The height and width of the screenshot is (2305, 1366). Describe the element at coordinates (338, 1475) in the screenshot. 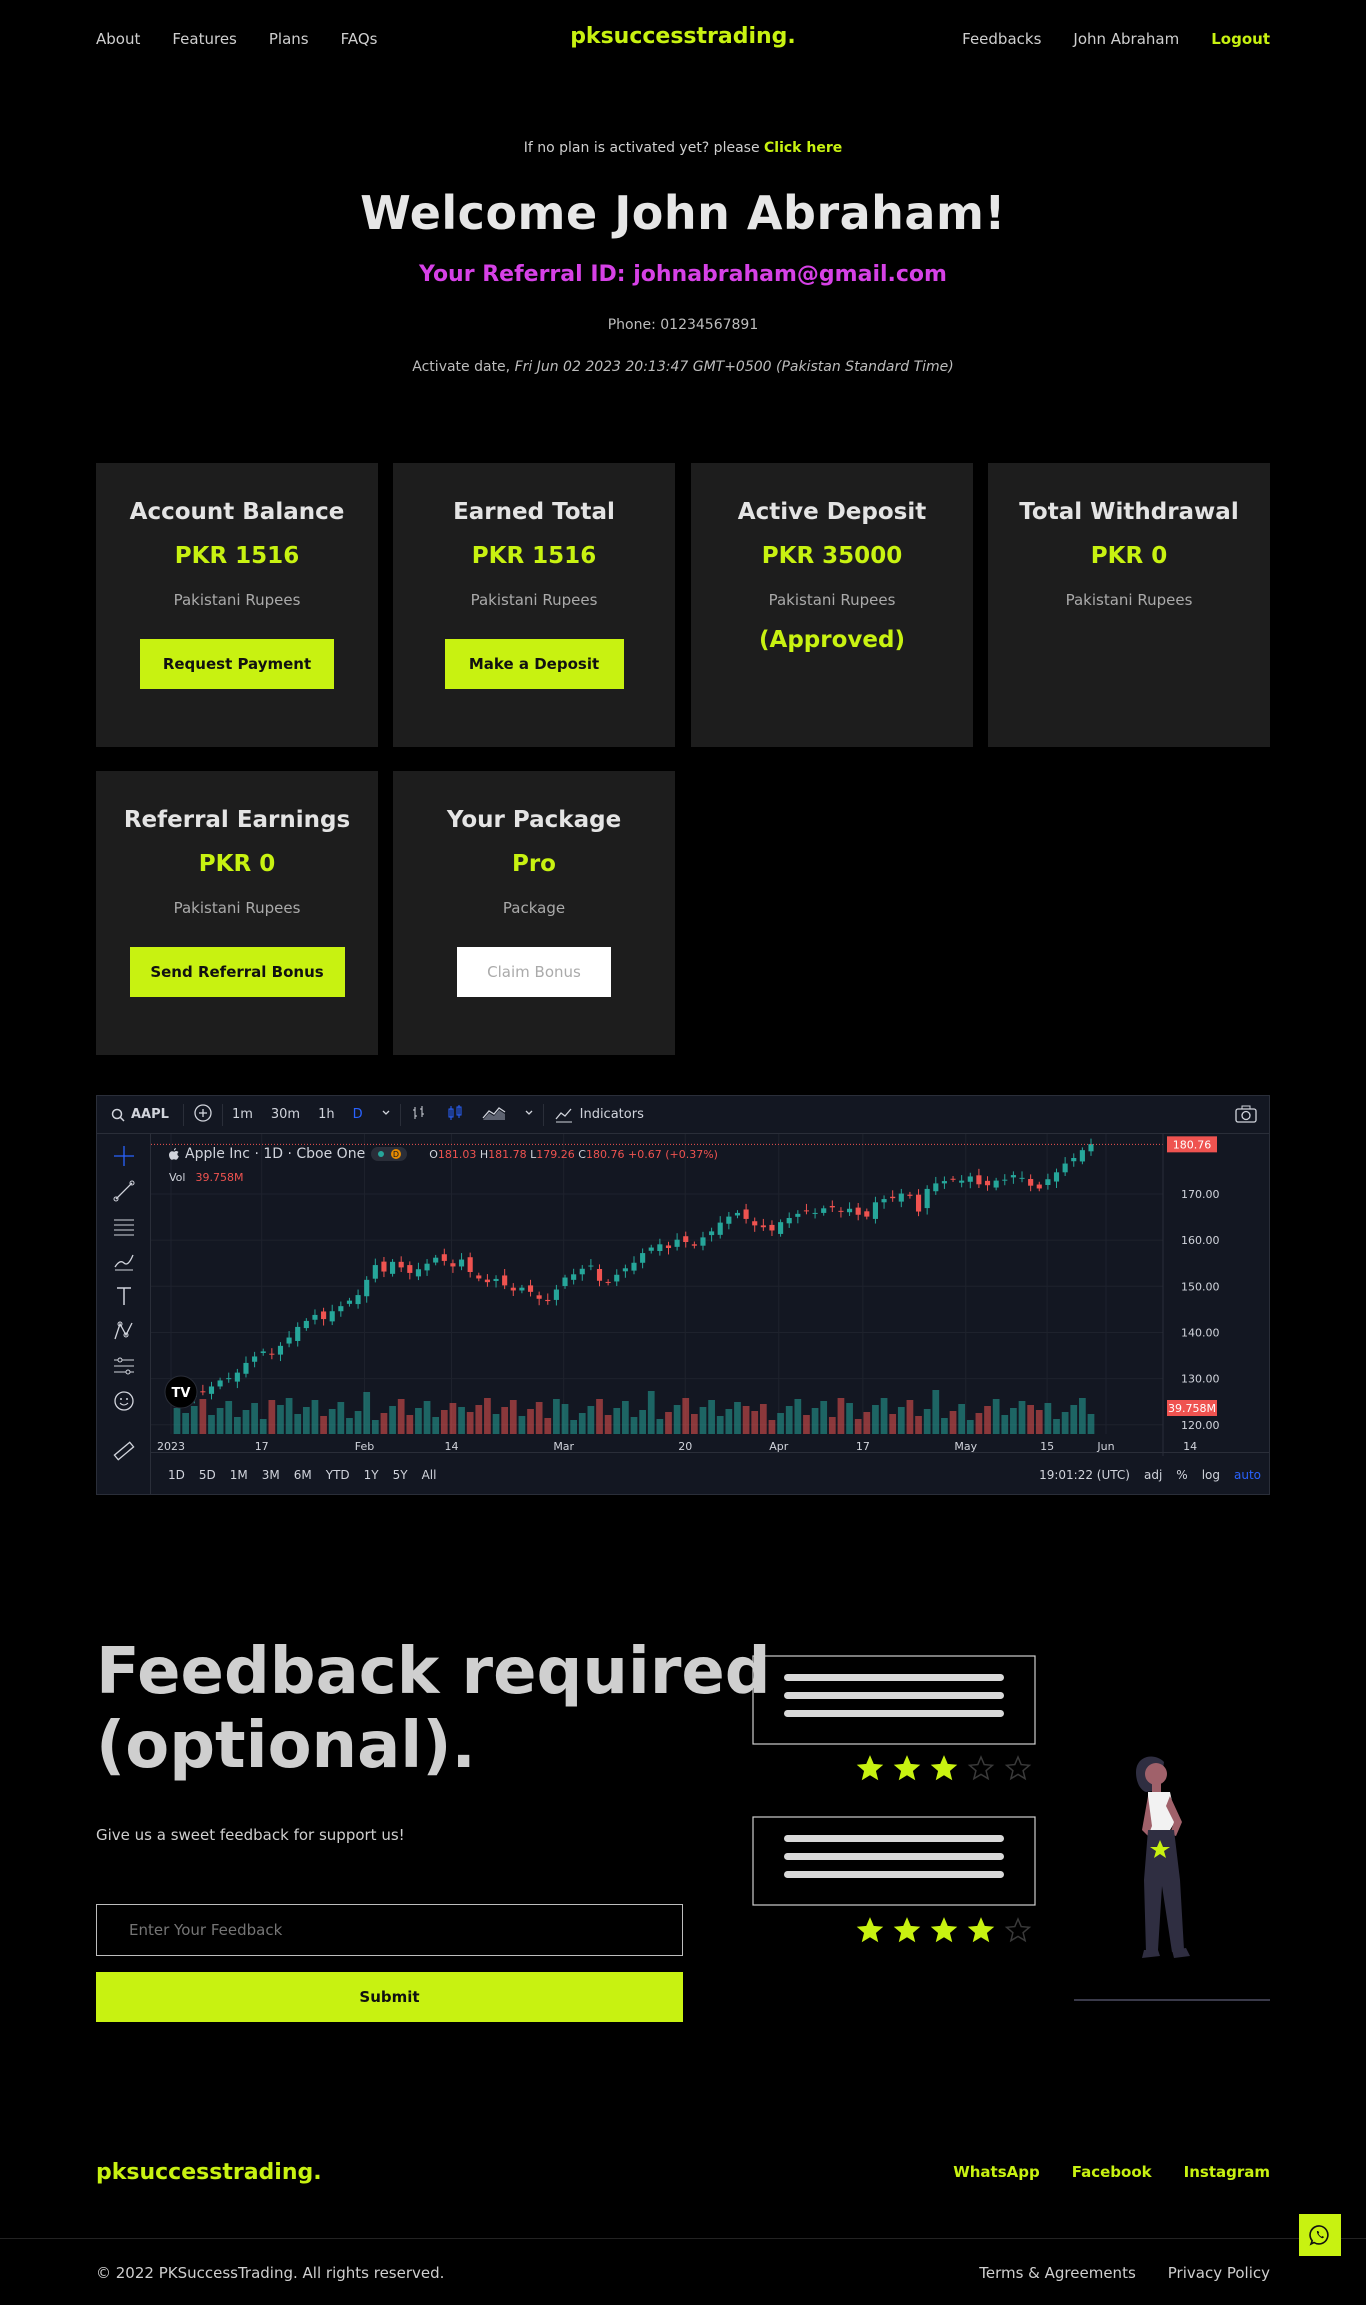

I see `range-ytd: YTD` at that location.